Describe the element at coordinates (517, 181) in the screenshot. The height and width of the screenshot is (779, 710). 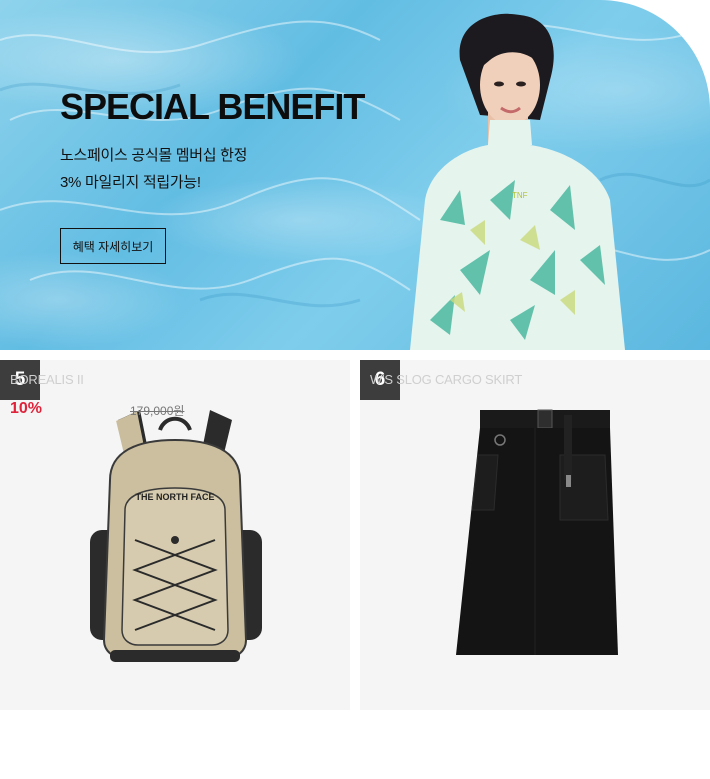
I see `model-image: TNF` at that location.